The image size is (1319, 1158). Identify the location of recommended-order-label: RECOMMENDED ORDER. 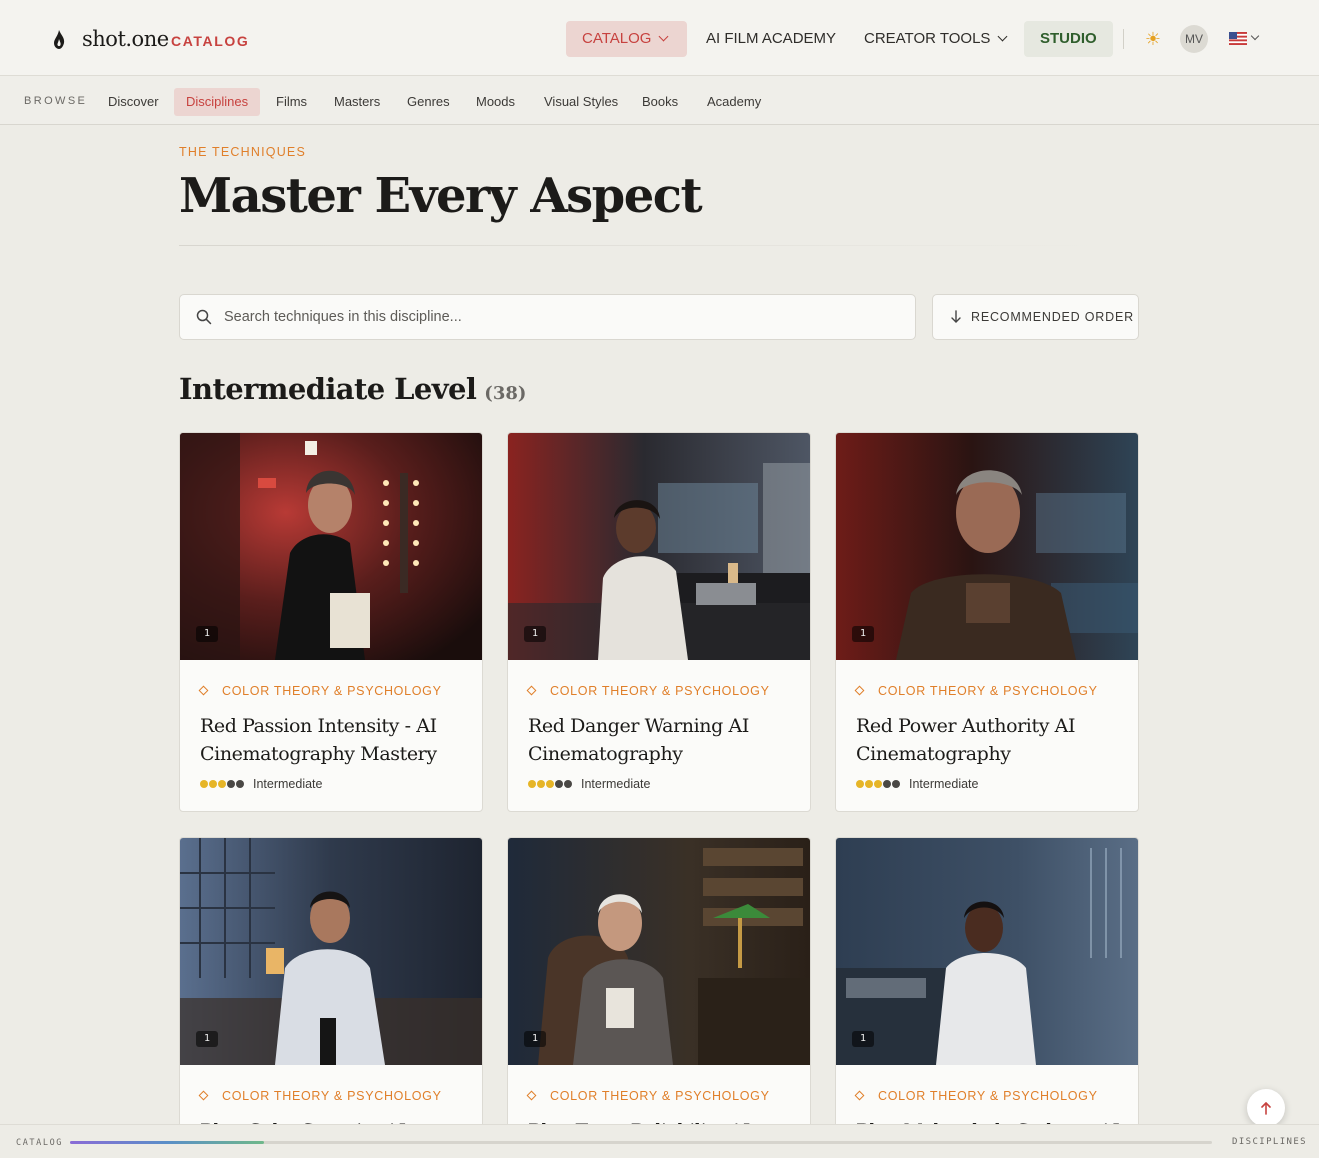
(1052, 317).